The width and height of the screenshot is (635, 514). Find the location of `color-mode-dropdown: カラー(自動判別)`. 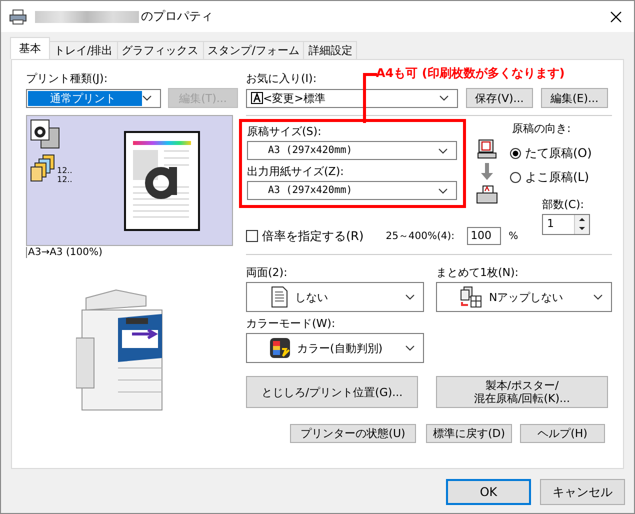

color-mode-dropdown: カラー(自動判別) is located at coordinates (335, 348).